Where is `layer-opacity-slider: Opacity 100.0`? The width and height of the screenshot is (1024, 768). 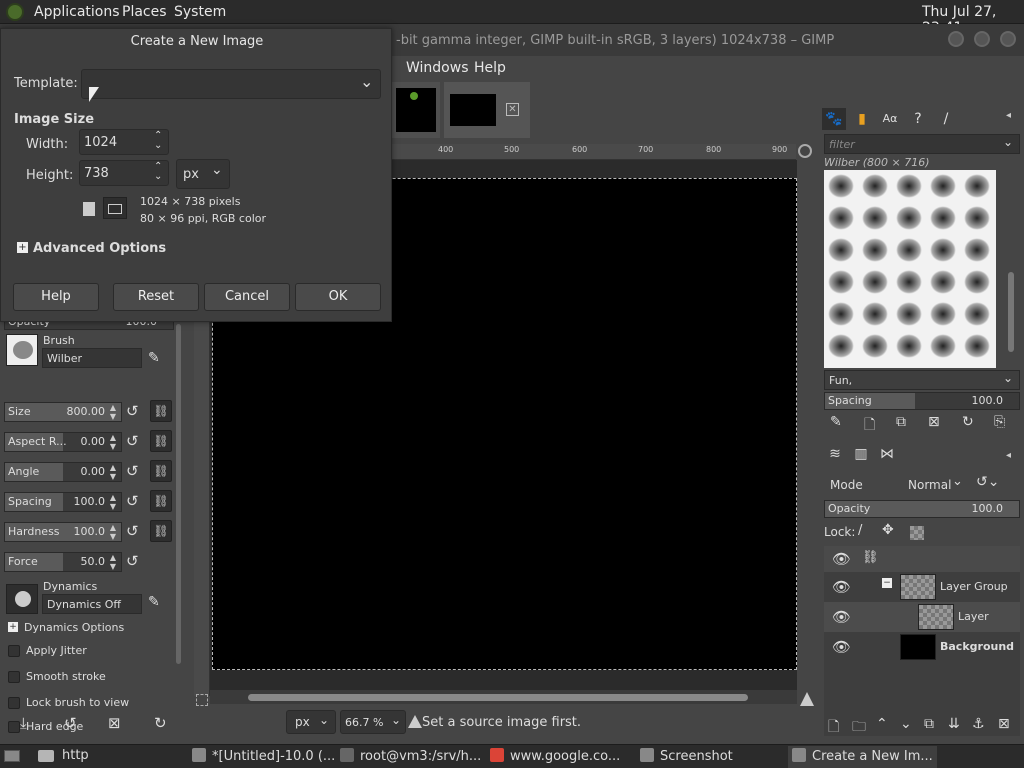
layer-opacity-slider: Opacity 100.0 is located at coordinates (922, 509).